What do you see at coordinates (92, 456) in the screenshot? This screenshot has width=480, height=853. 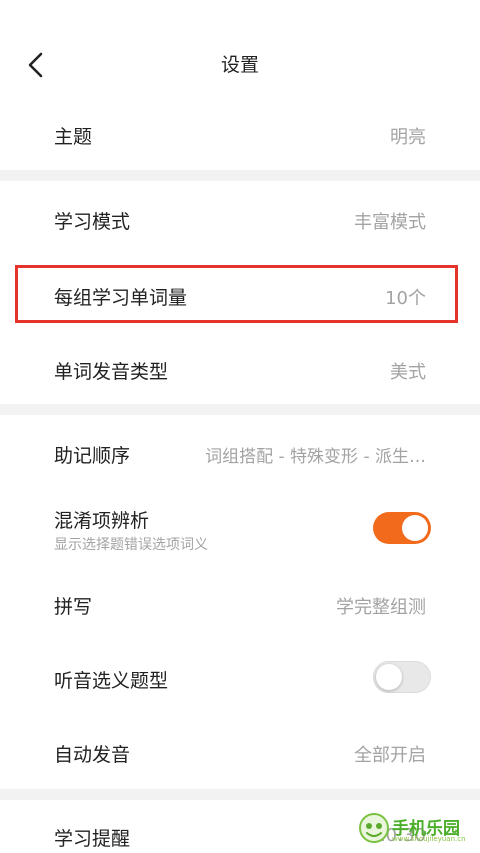 I see `setting-label: 助记顺序` at bounding box center [92, 456].